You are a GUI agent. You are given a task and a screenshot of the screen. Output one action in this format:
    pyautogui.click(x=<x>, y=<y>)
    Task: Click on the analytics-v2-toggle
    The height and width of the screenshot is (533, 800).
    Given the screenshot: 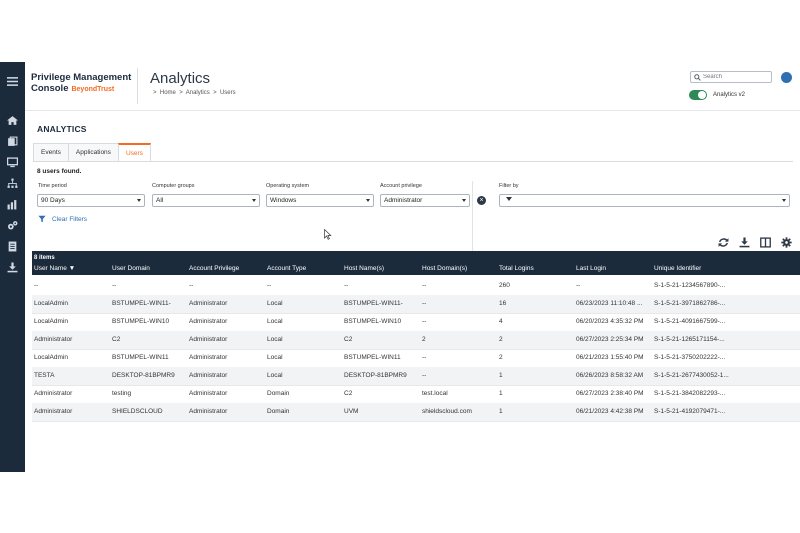 What is the action you would take?
    pyautogui.click(x=698, y=95)
    